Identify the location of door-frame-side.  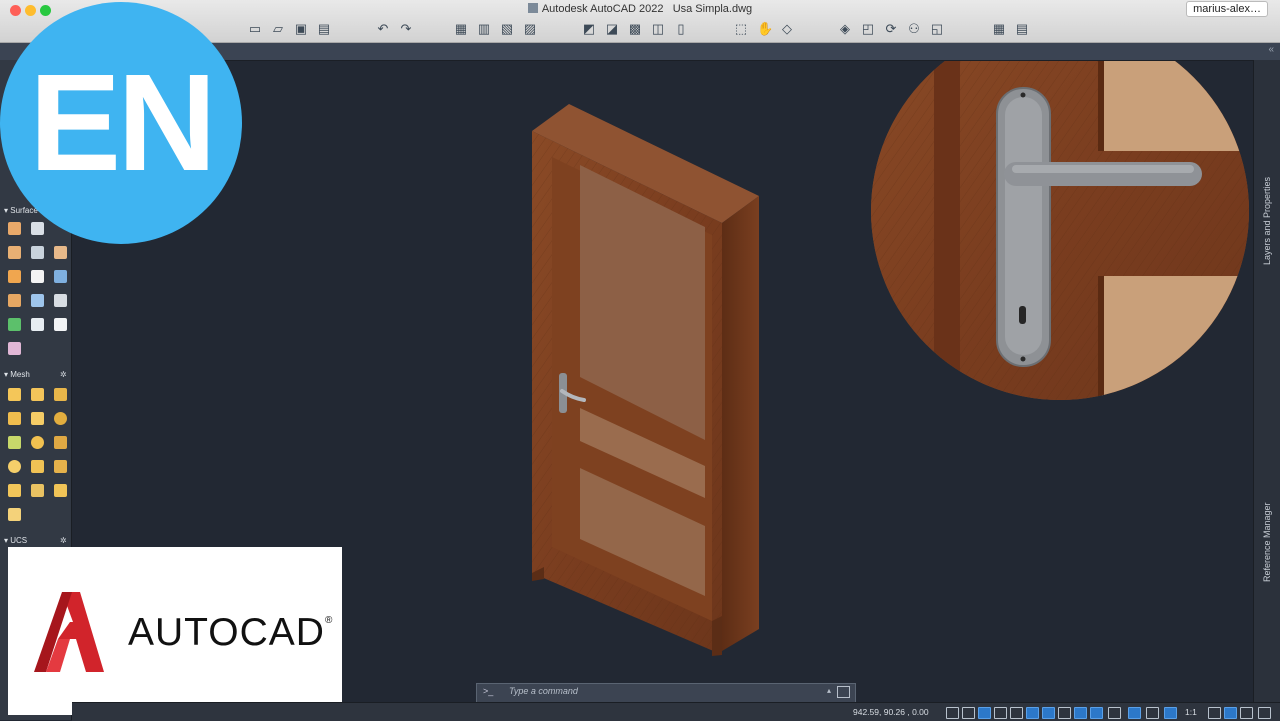
(740, 423).